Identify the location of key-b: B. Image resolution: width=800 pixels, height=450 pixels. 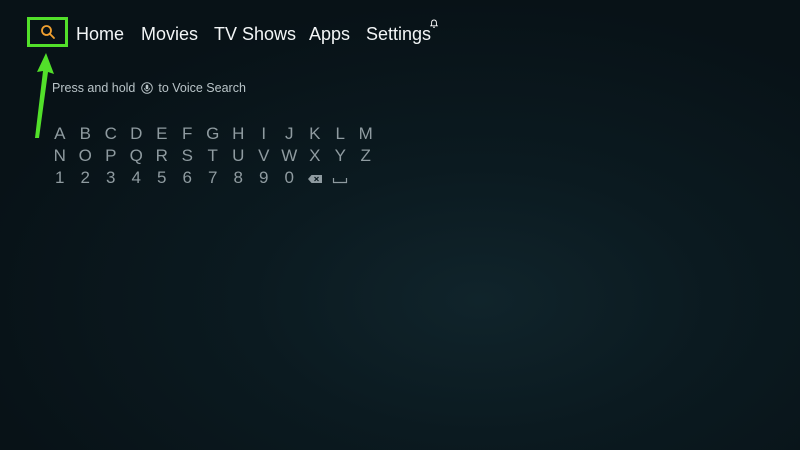
(86, 134).